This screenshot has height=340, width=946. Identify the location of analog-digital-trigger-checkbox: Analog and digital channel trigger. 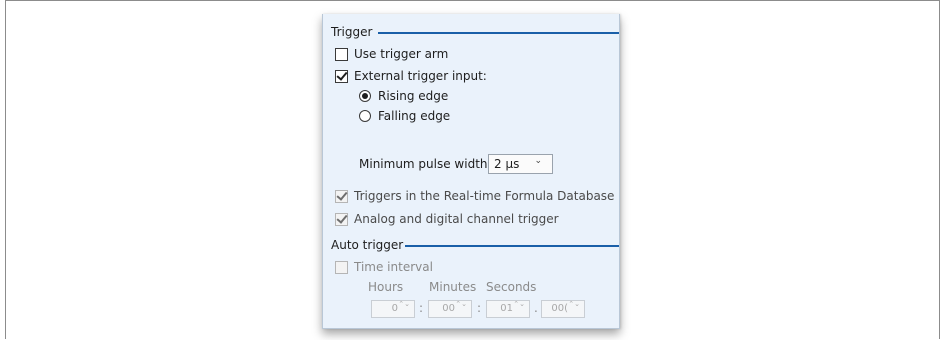
(447, 219).